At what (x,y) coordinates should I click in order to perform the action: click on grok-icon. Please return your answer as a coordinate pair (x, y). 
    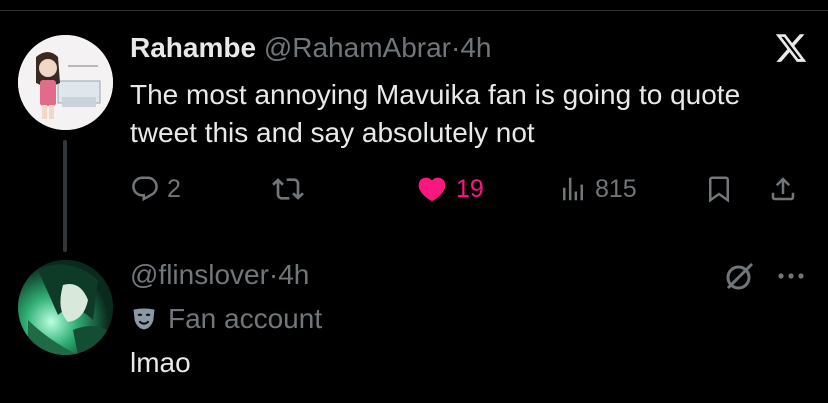
    Looking at the image, I should click on (740, 276).